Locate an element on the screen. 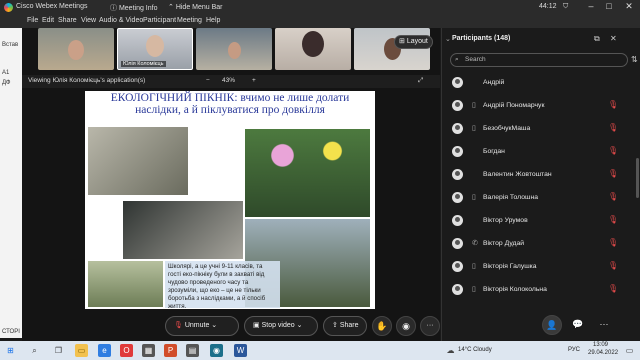 The height and width of the screenshot is (360, 640). more-options-button: ··· is located at coordinates (430, 326).